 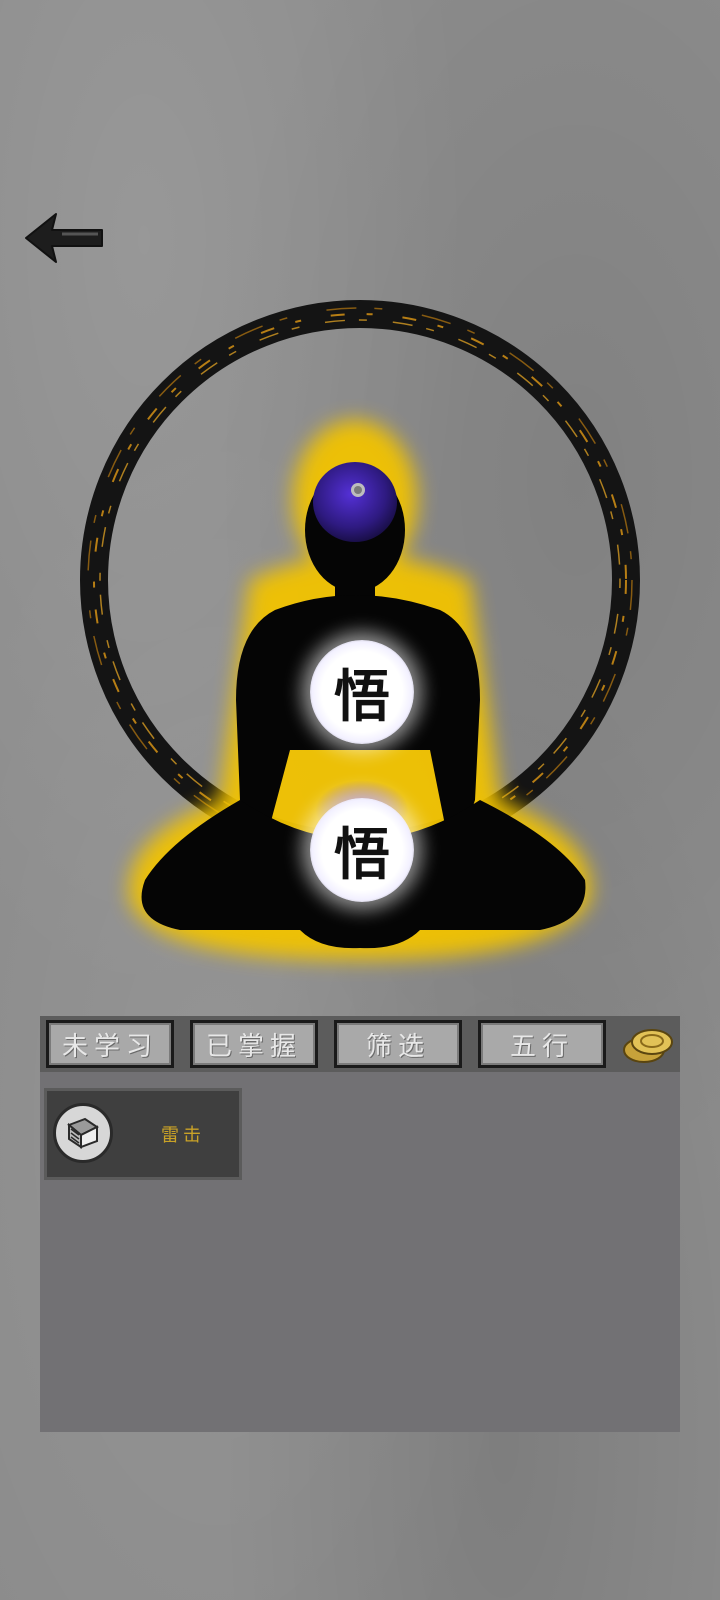 I want to click on tab-five-elements: 五行, so click(x=542, y=1044).